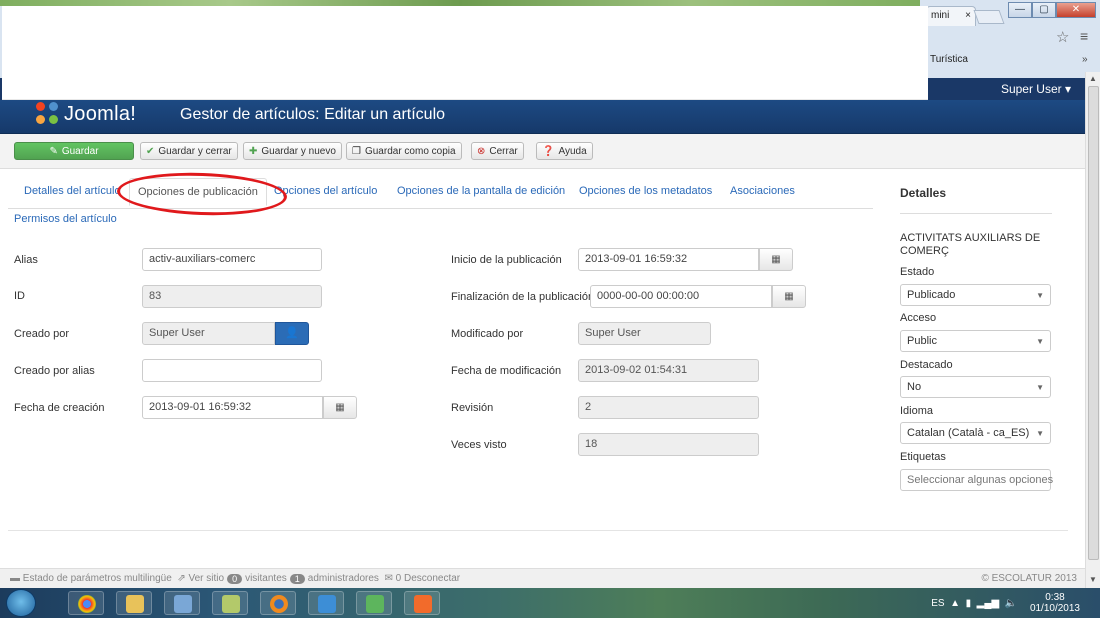 This screenshot has width=1100, height=618. What do you see at coordinates (59, 408) in the screenshot?
I see `created-date-label: Fecha de creación` at bounding box center [59, 408].